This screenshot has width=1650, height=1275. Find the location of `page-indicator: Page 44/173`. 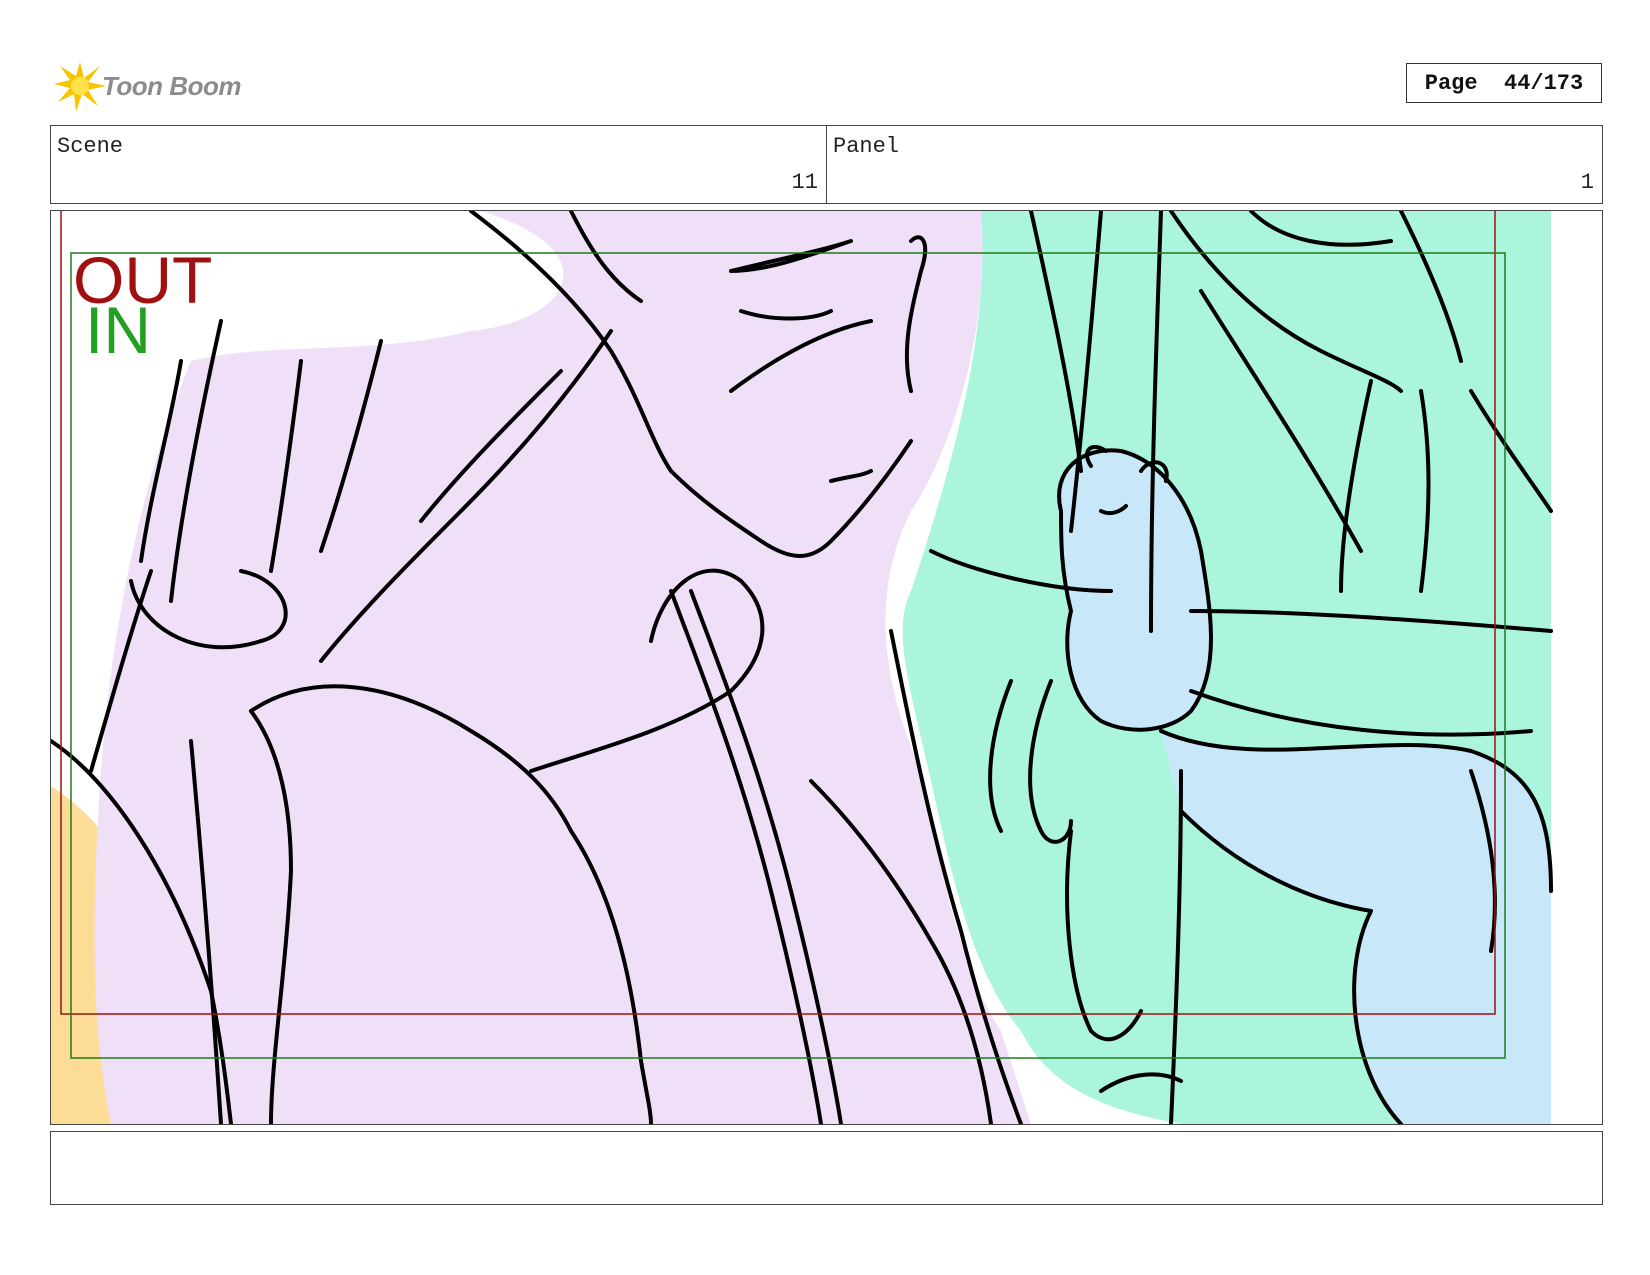

page-indicator: Page 44/173 is located at coordinates (1504, 83).